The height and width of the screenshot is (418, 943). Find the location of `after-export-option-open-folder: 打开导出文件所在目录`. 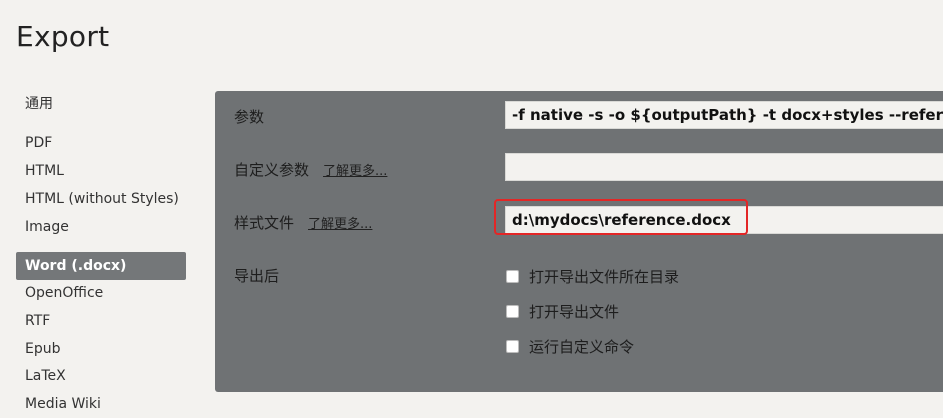

after-export-option-open-folder: 打开导出文件所在目录 is located at coordinates (592, 276).